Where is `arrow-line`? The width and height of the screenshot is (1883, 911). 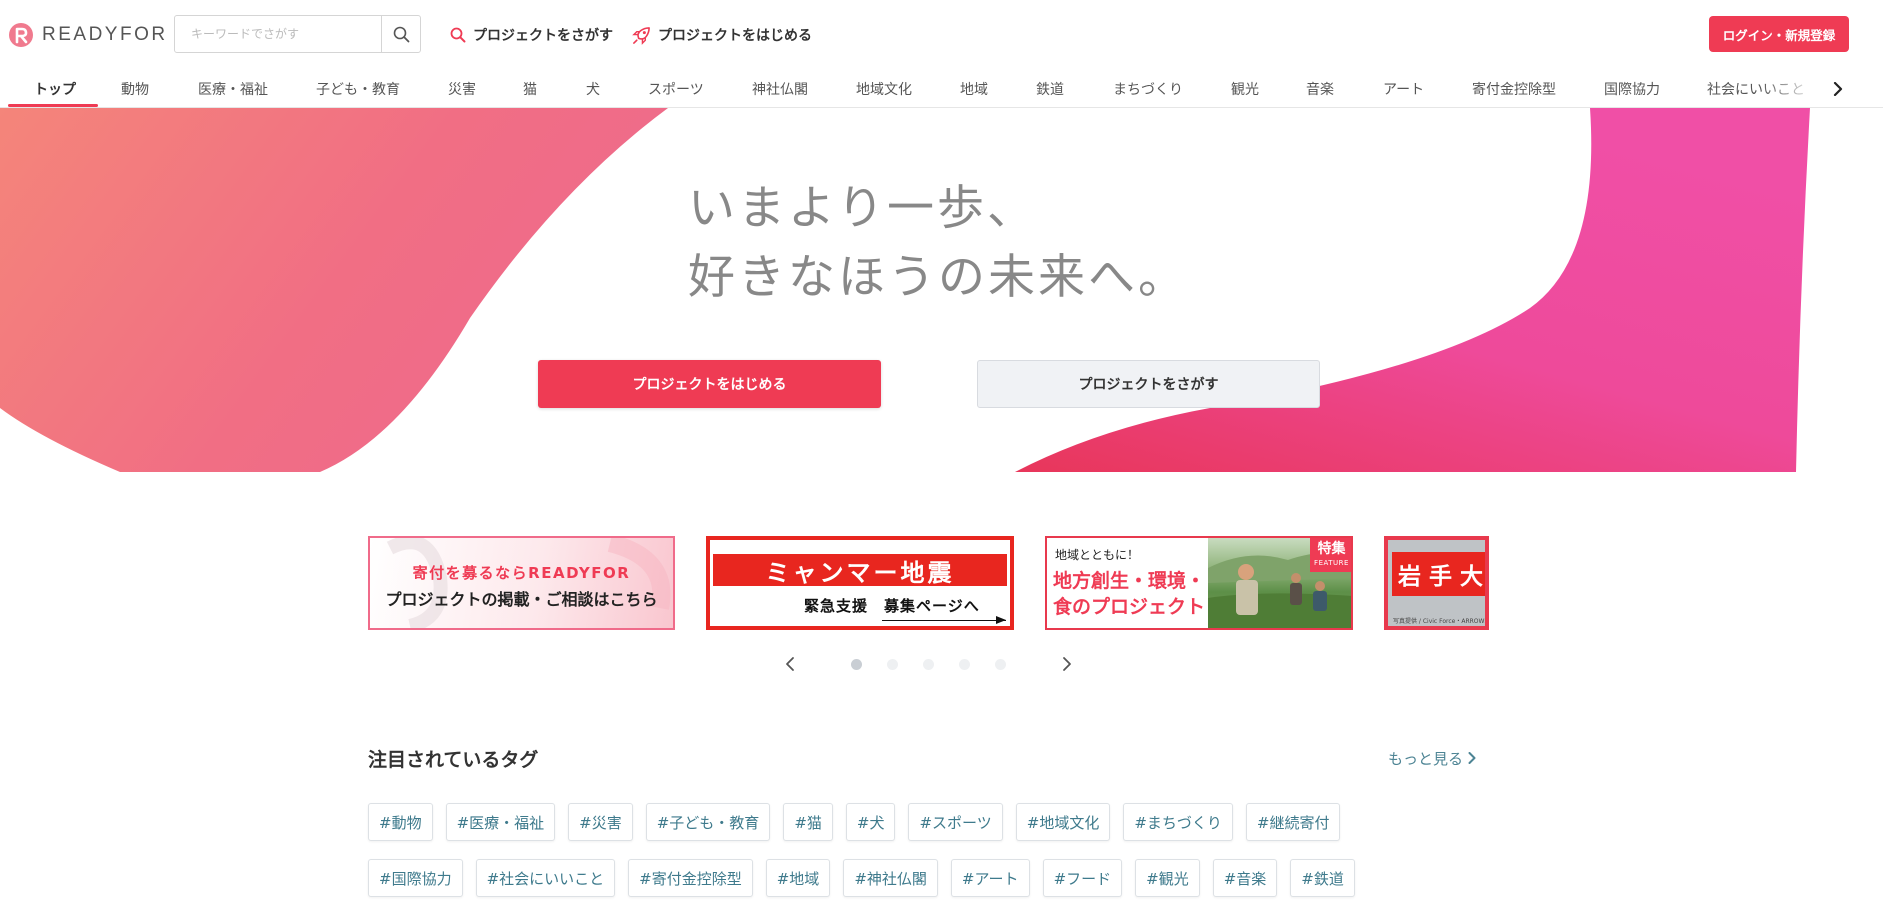 arrow-line is located at coordinates (944, 620).